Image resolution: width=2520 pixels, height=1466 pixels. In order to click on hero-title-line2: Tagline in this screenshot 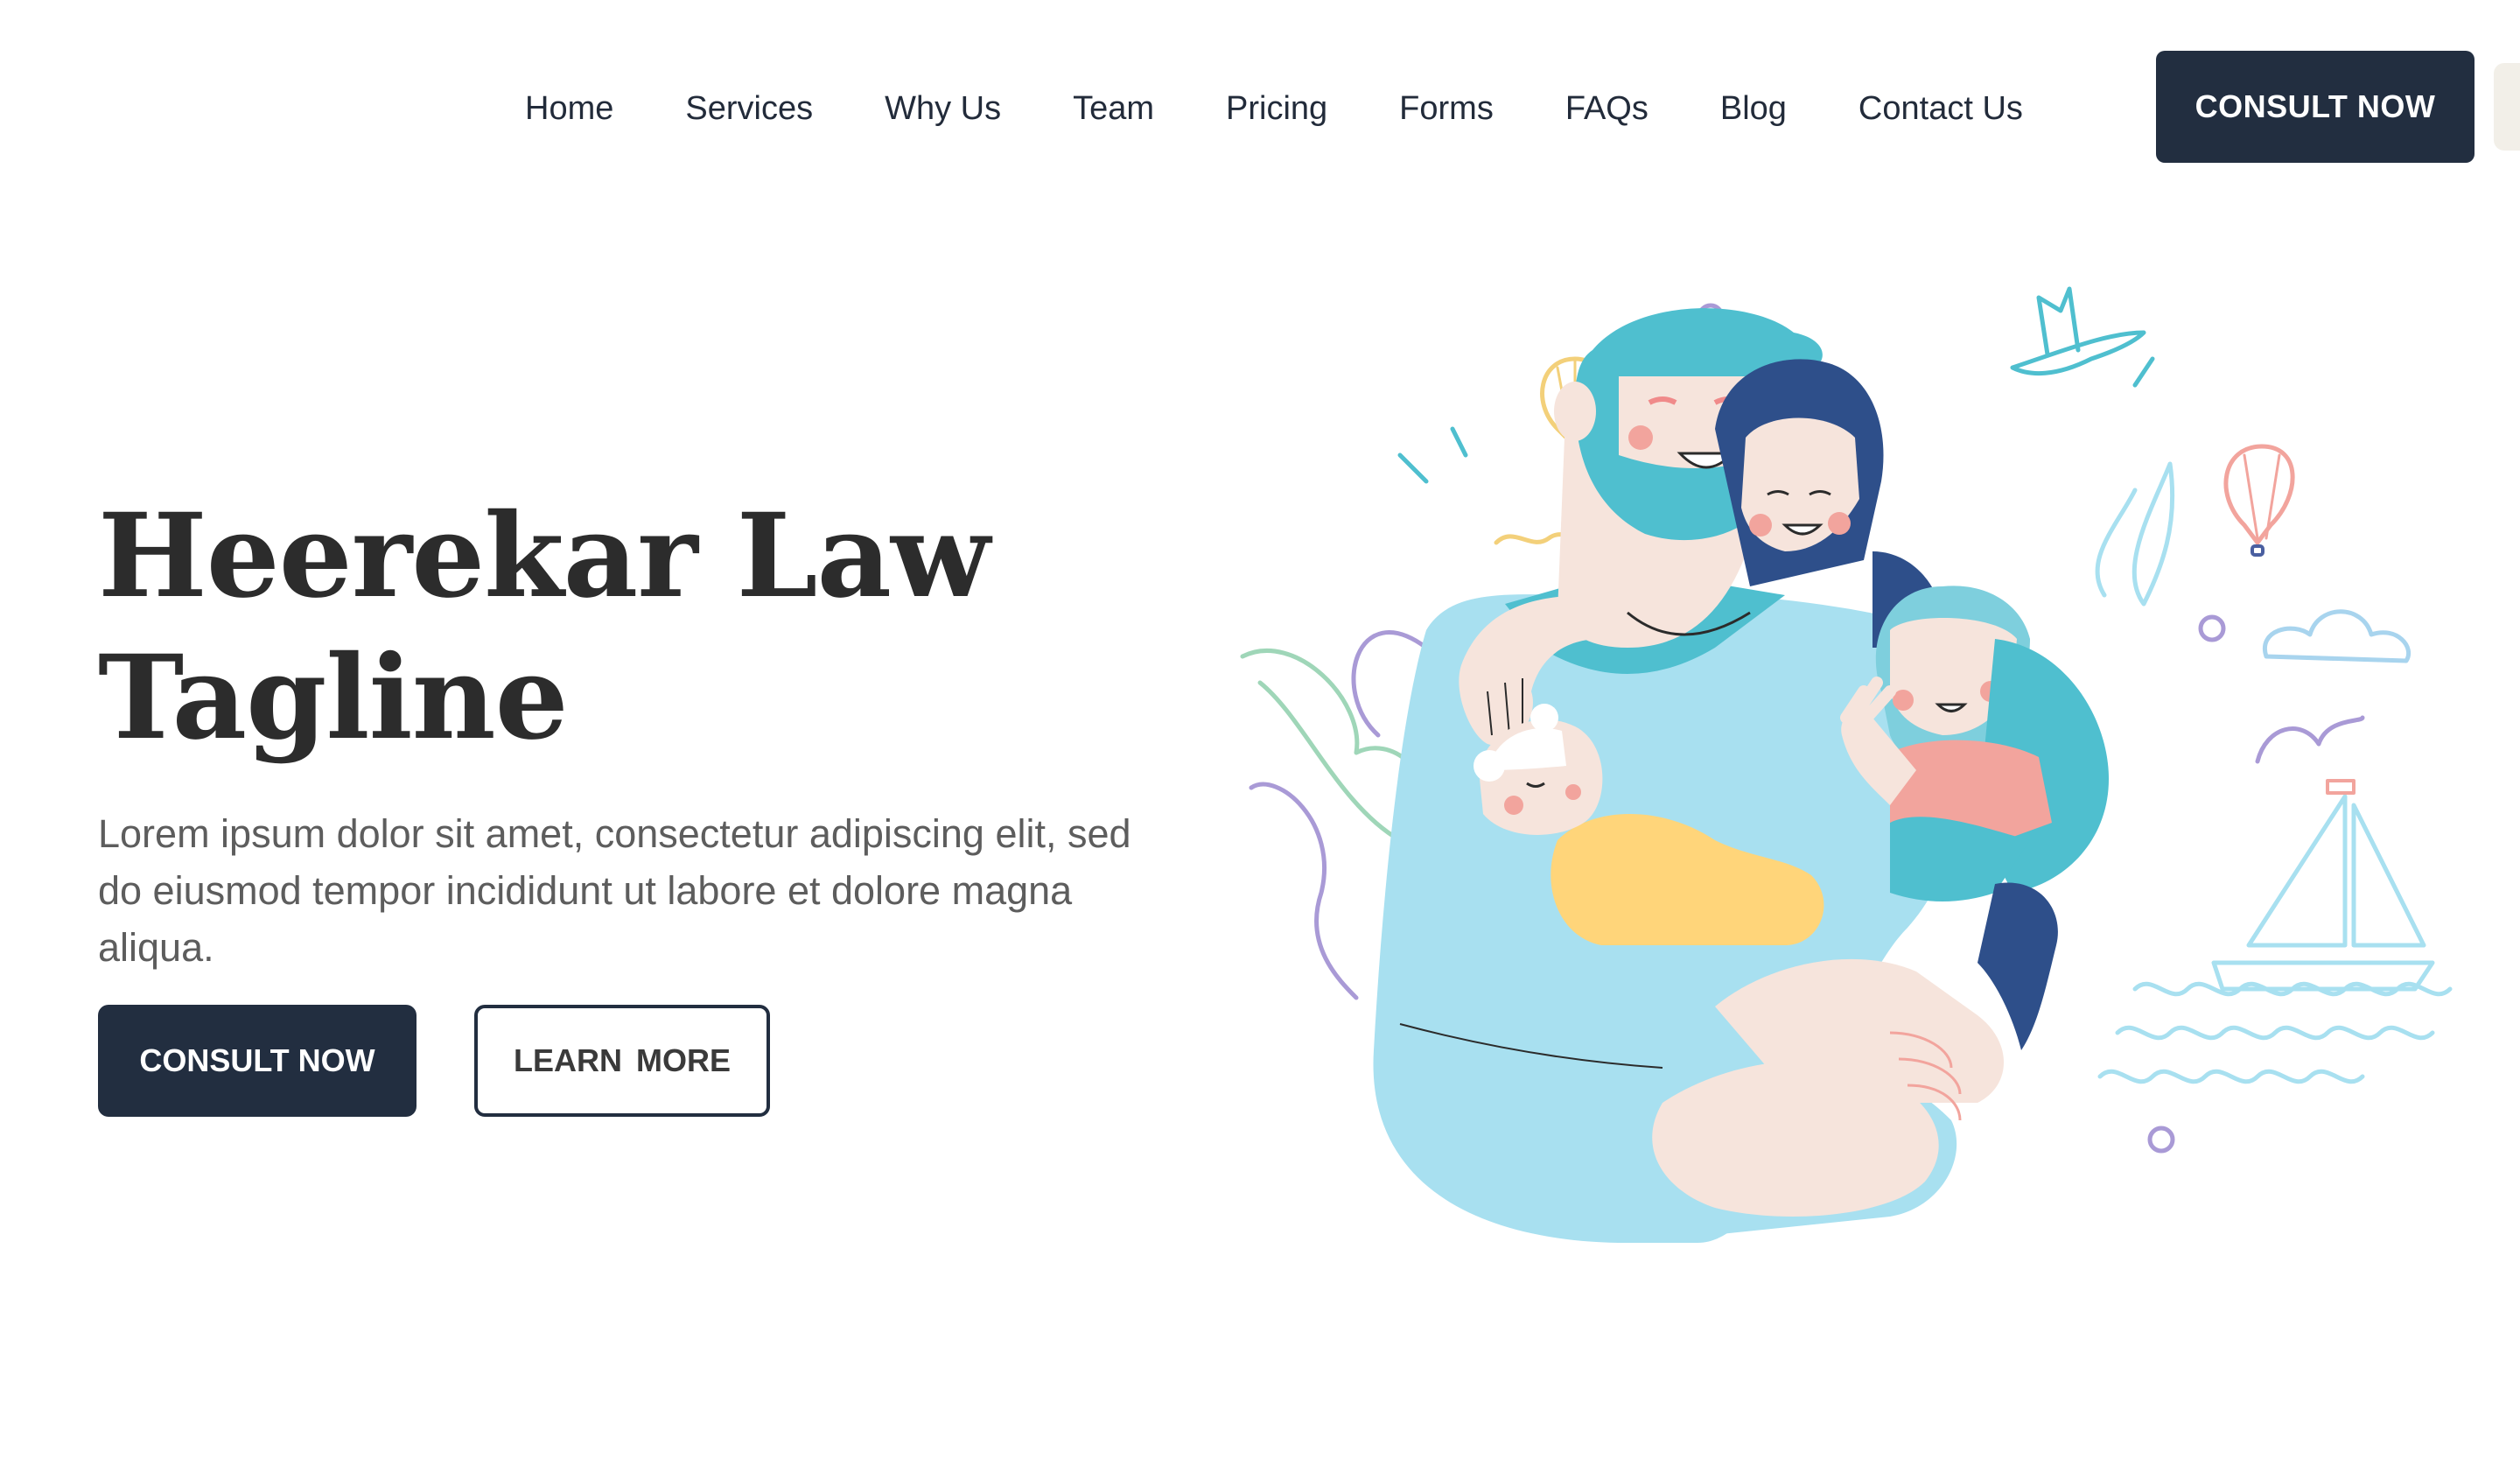, I will do `click(333, 698)`.